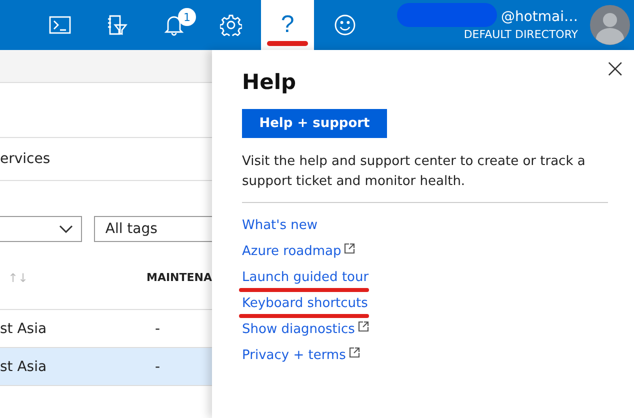 This screenshot has height=418, width=634. What do you see at coordinates (153, 229) in the screenshot?
I see `tags-filter: All tags` at bounding box center [153, 229].